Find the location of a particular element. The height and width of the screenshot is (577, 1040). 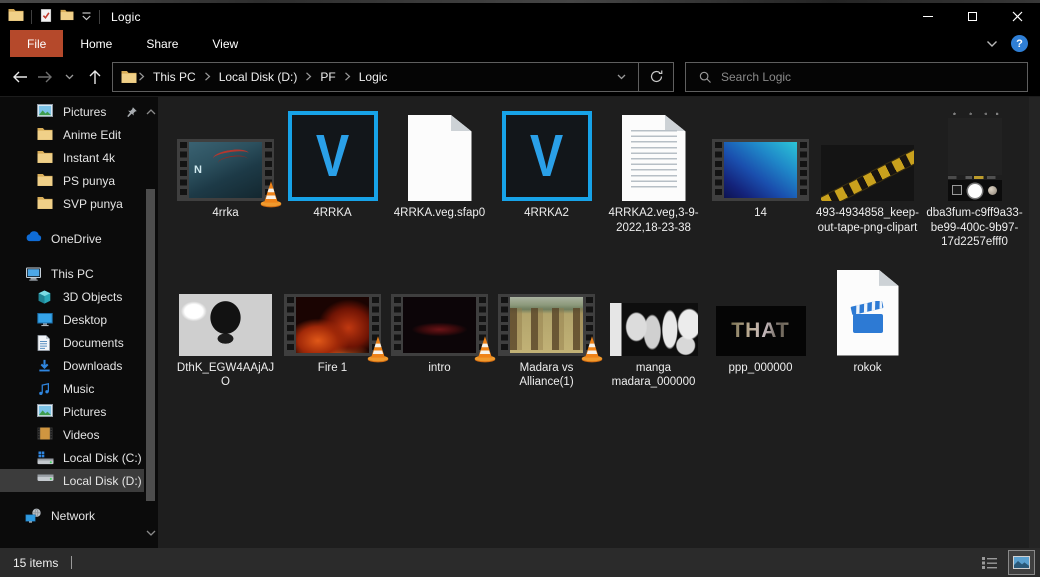

help-button: ? is located at coordinates (1019, 43).